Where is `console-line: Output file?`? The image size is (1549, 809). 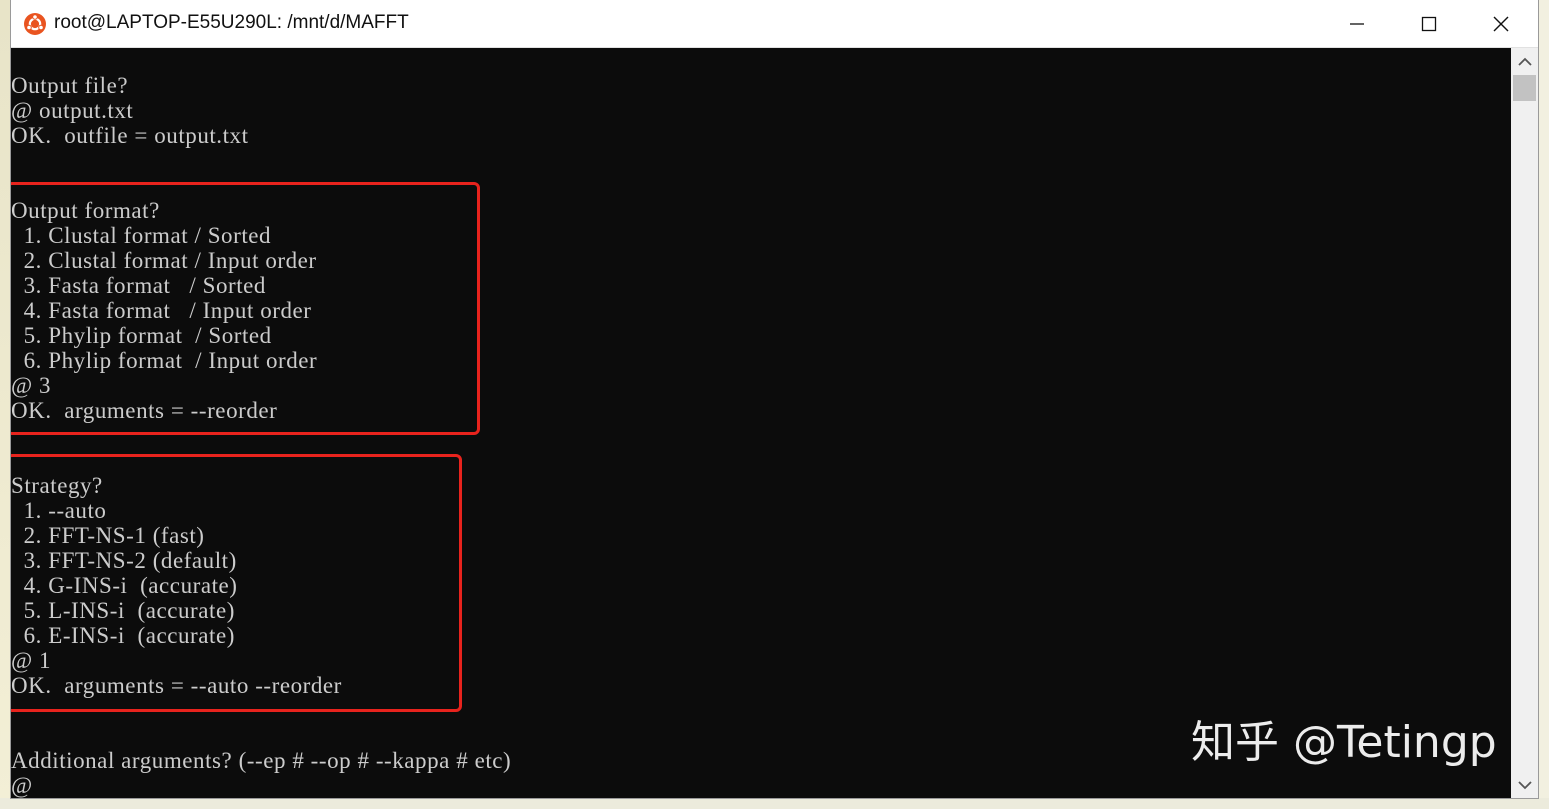
console-line: Output file? is located at coordinates (70, 85).